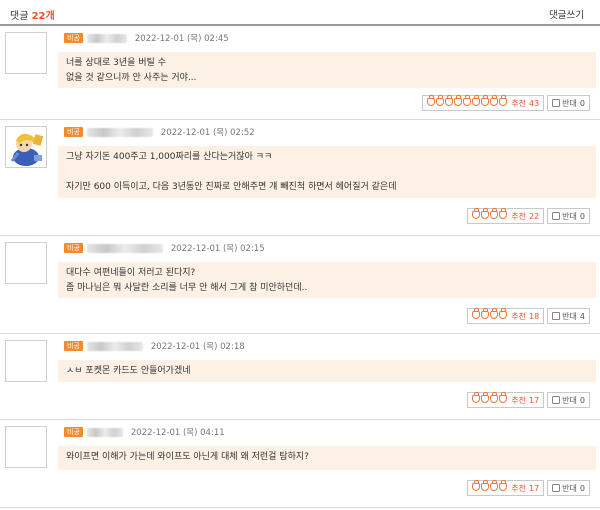 This screenshot has width=600, height=510. I want to click on comment-meta: 비공 2022-12-01 (목) 02:18, so click(154, 346).